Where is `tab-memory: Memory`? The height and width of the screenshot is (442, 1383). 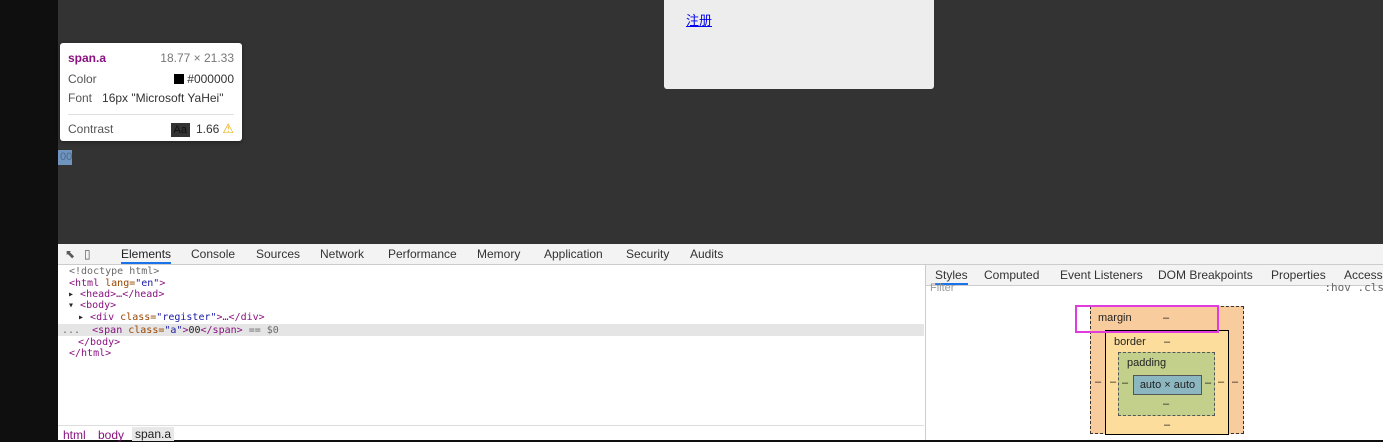
tab-memory: Memory is located at coordinates (498, 255).